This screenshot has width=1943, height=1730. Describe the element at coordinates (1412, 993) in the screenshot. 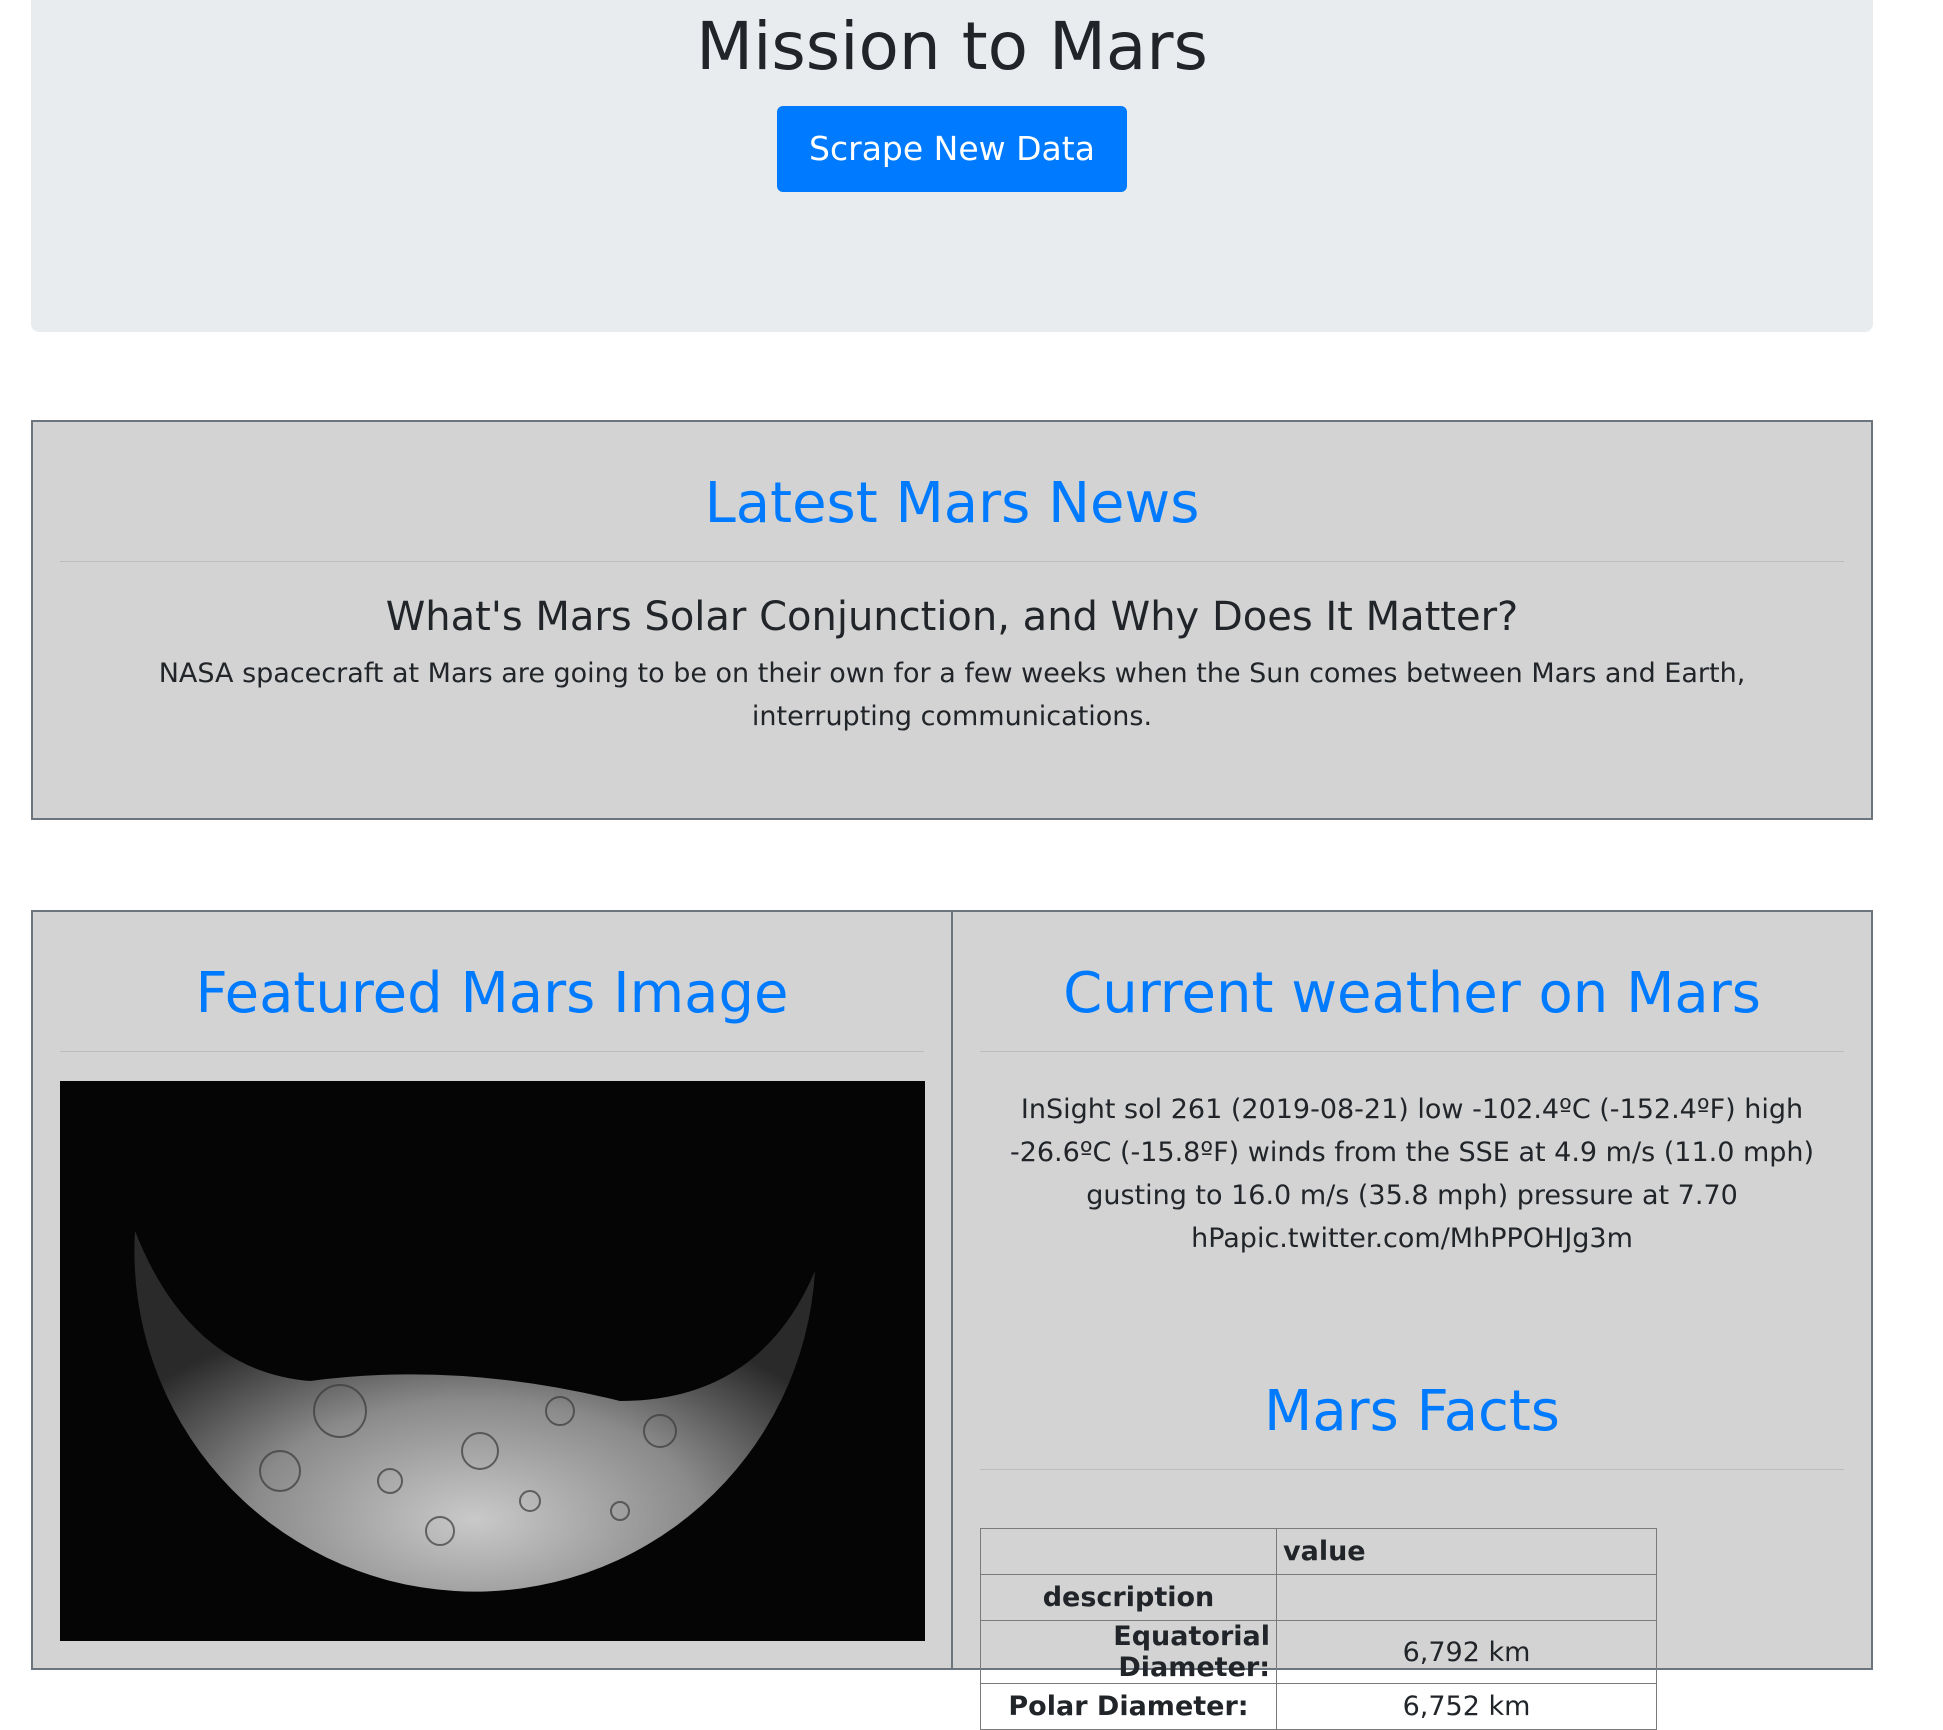

I see `weather-heading: Current weather on Mars` at that location.